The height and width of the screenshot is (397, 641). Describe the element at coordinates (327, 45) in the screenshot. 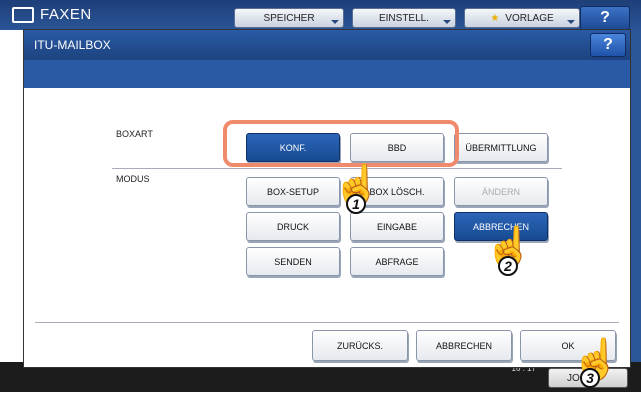

I see `dialog-titlebar: ITU-MAILBOX ?` at that location.